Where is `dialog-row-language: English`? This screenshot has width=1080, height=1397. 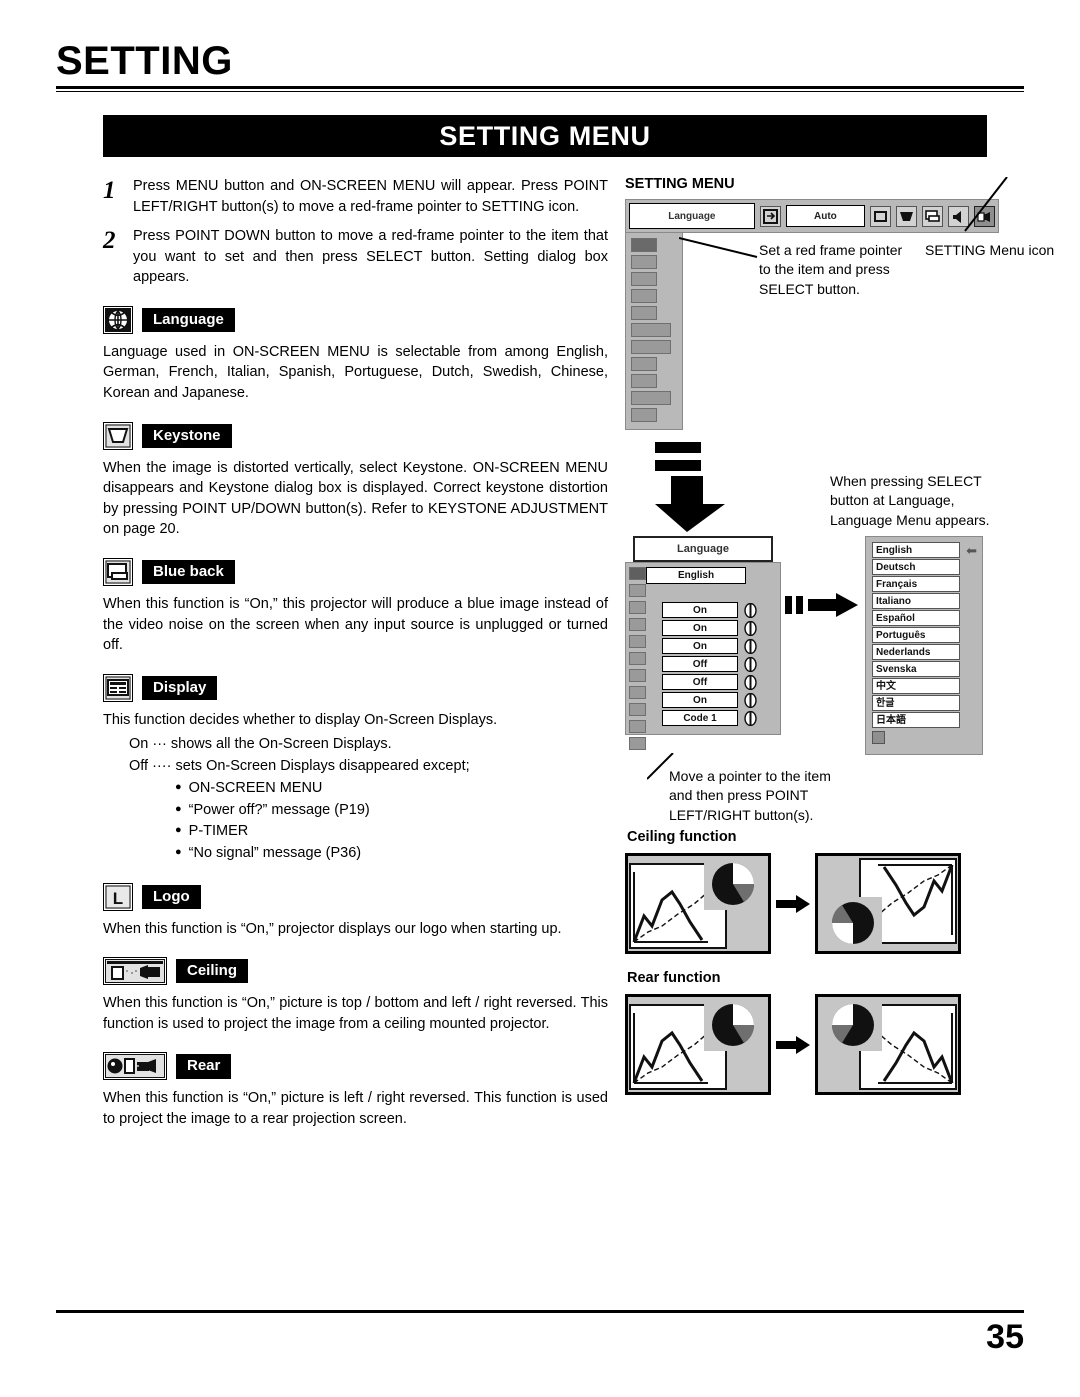
dialog-row-language: English is located at coordinates (710, 575).